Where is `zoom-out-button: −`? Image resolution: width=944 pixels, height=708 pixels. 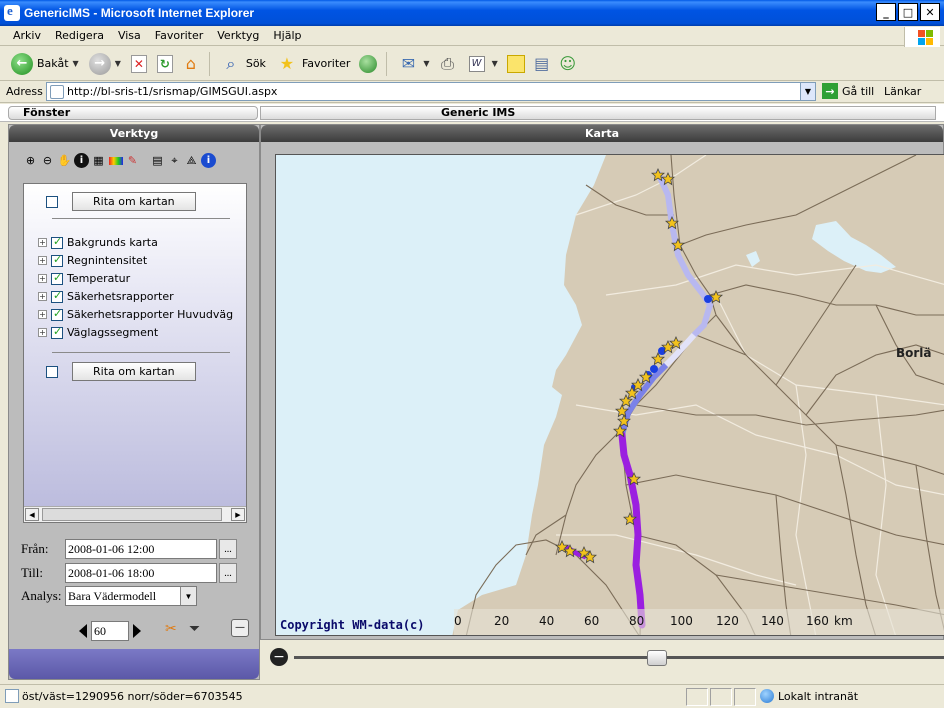
zoom-out-button: − is located at coordinates (279, 657).